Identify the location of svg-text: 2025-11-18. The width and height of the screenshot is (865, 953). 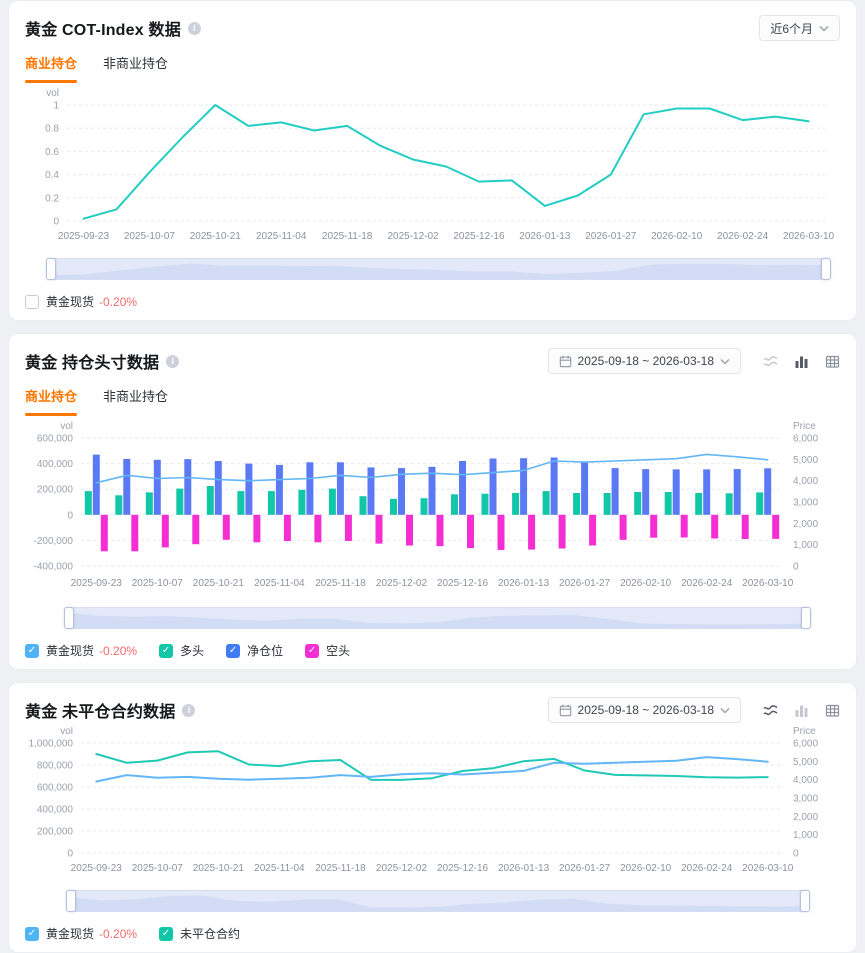
(340, 583).